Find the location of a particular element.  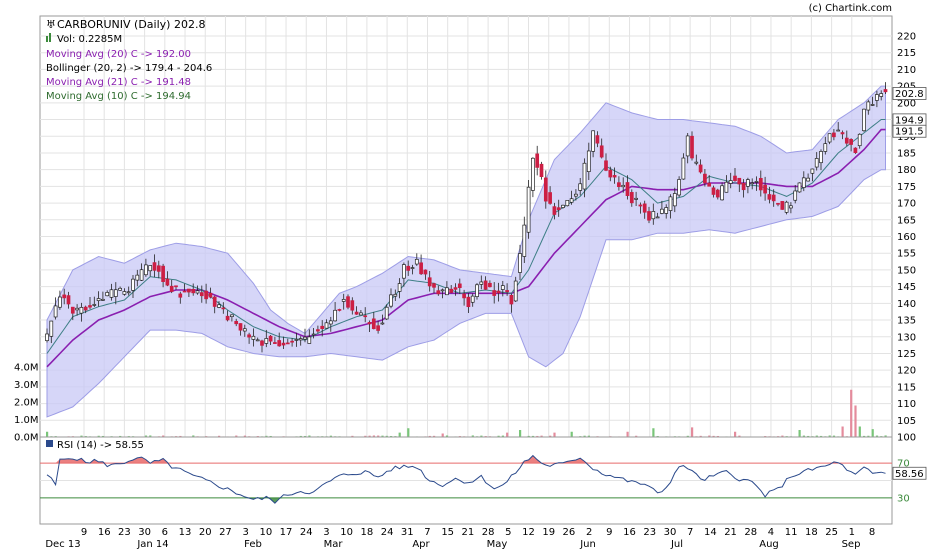

day-tick-label: 24 is located at coordinates (387, 532).